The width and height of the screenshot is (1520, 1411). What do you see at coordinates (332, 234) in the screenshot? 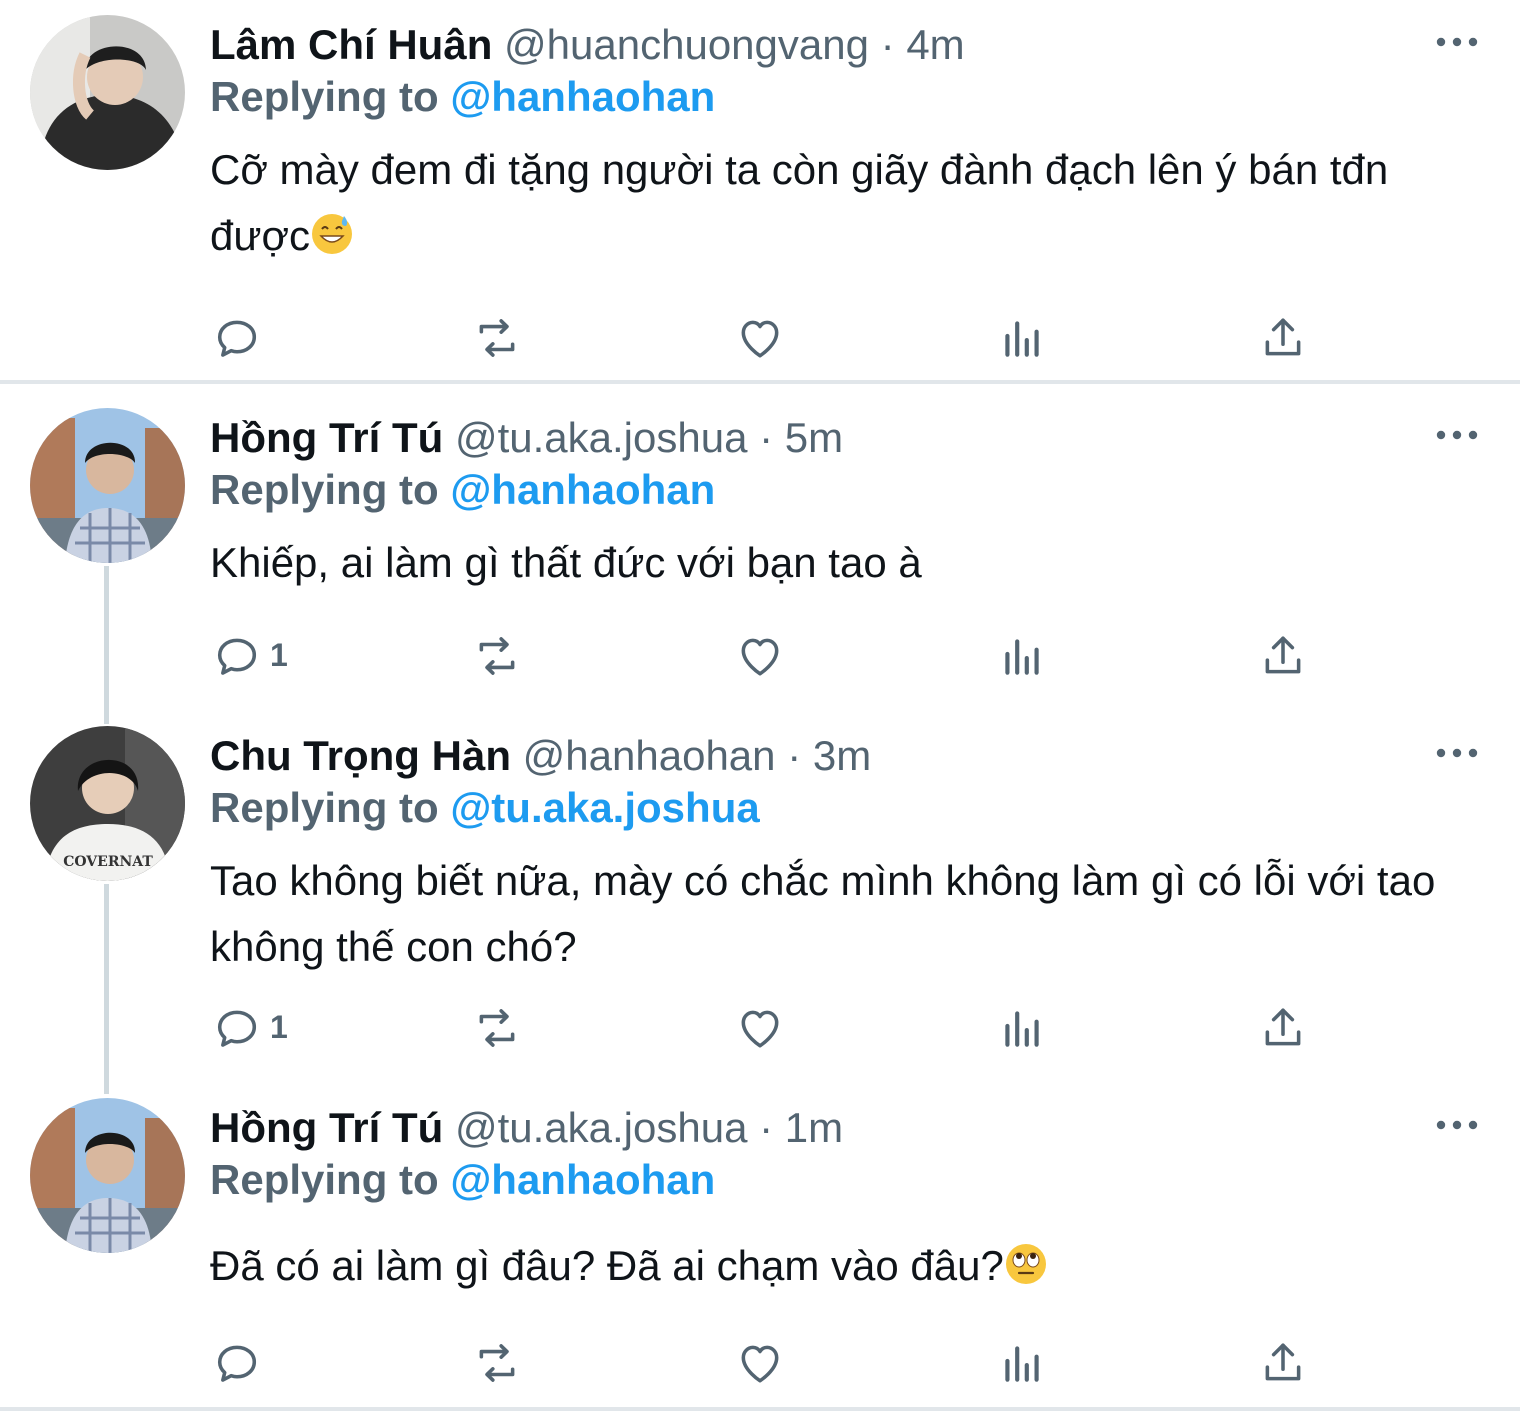
I see `grinning-sweat-emoji-icon` at bounding box center [332, 234].